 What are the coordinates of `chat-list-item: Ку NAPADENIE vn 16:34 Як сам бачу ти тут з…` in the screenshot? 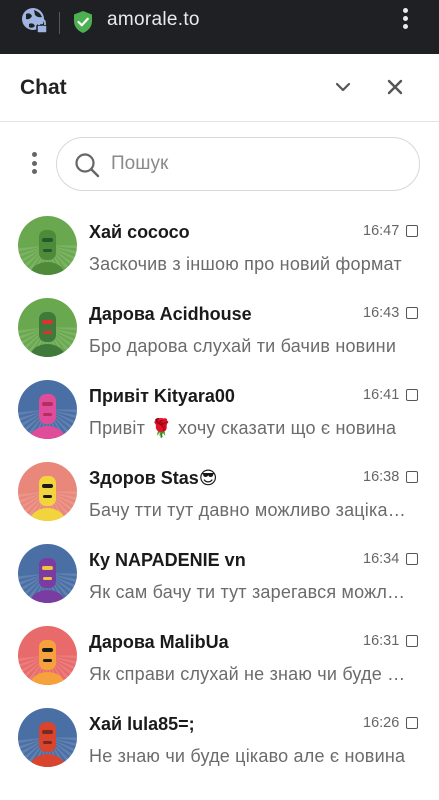 It's located at (219, 573).